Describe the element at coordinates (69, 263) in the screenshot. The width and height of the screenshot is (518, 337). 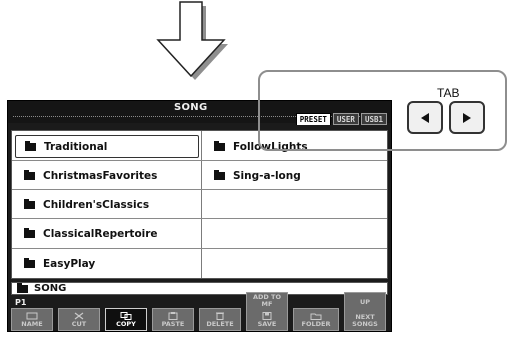
I see `folder-label: EasyPlay` at that location.